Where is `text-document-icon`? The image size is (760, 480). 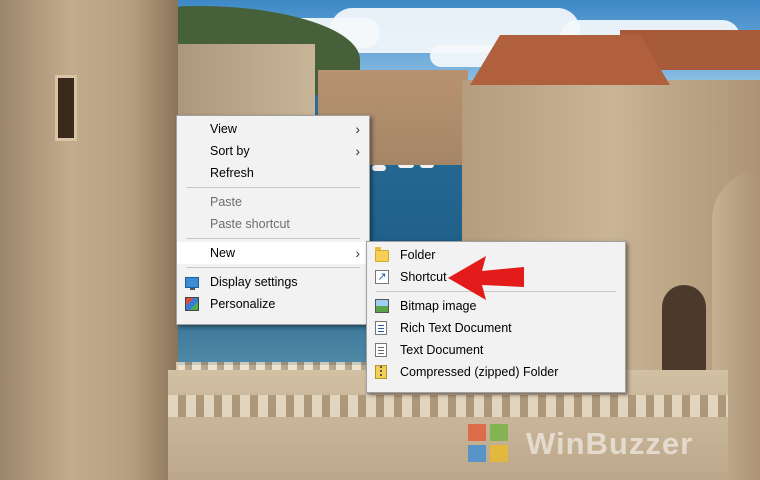 text-document-icon is located at coordinates (381, 350).